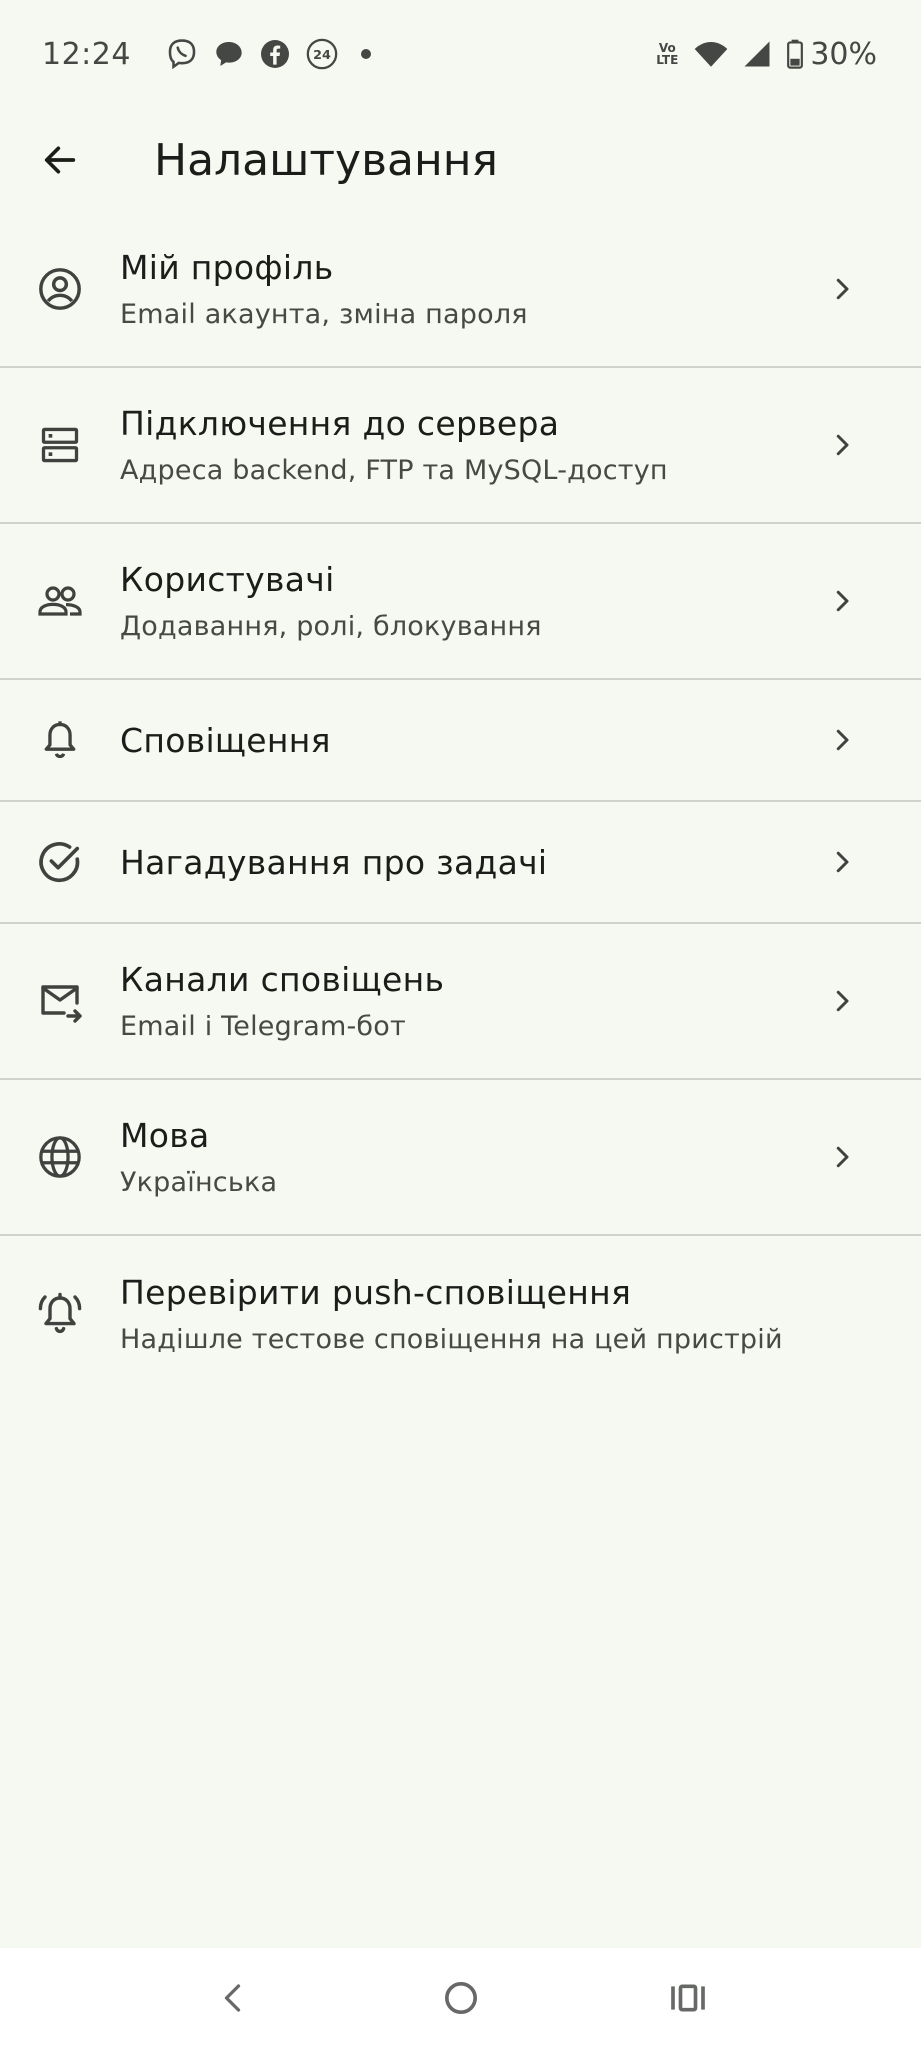 The height and width of the screenshot is (2048, 921). I want to click on bell-ring-icon, so click(60, 1314).